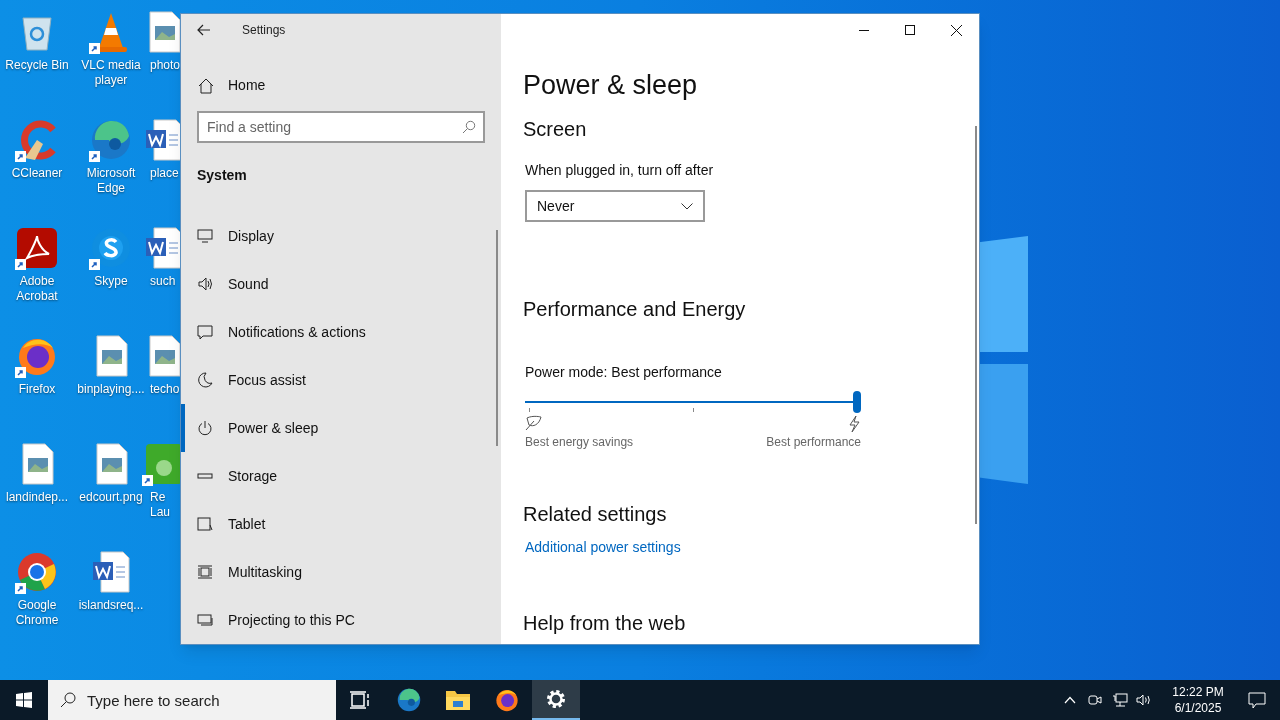 Image resolution: width=1280 pixels, height=720 pixels. What do you see at coordinates (205, 428) in the screenshot?
I see `power-icon` at bounding box center [205, 428].